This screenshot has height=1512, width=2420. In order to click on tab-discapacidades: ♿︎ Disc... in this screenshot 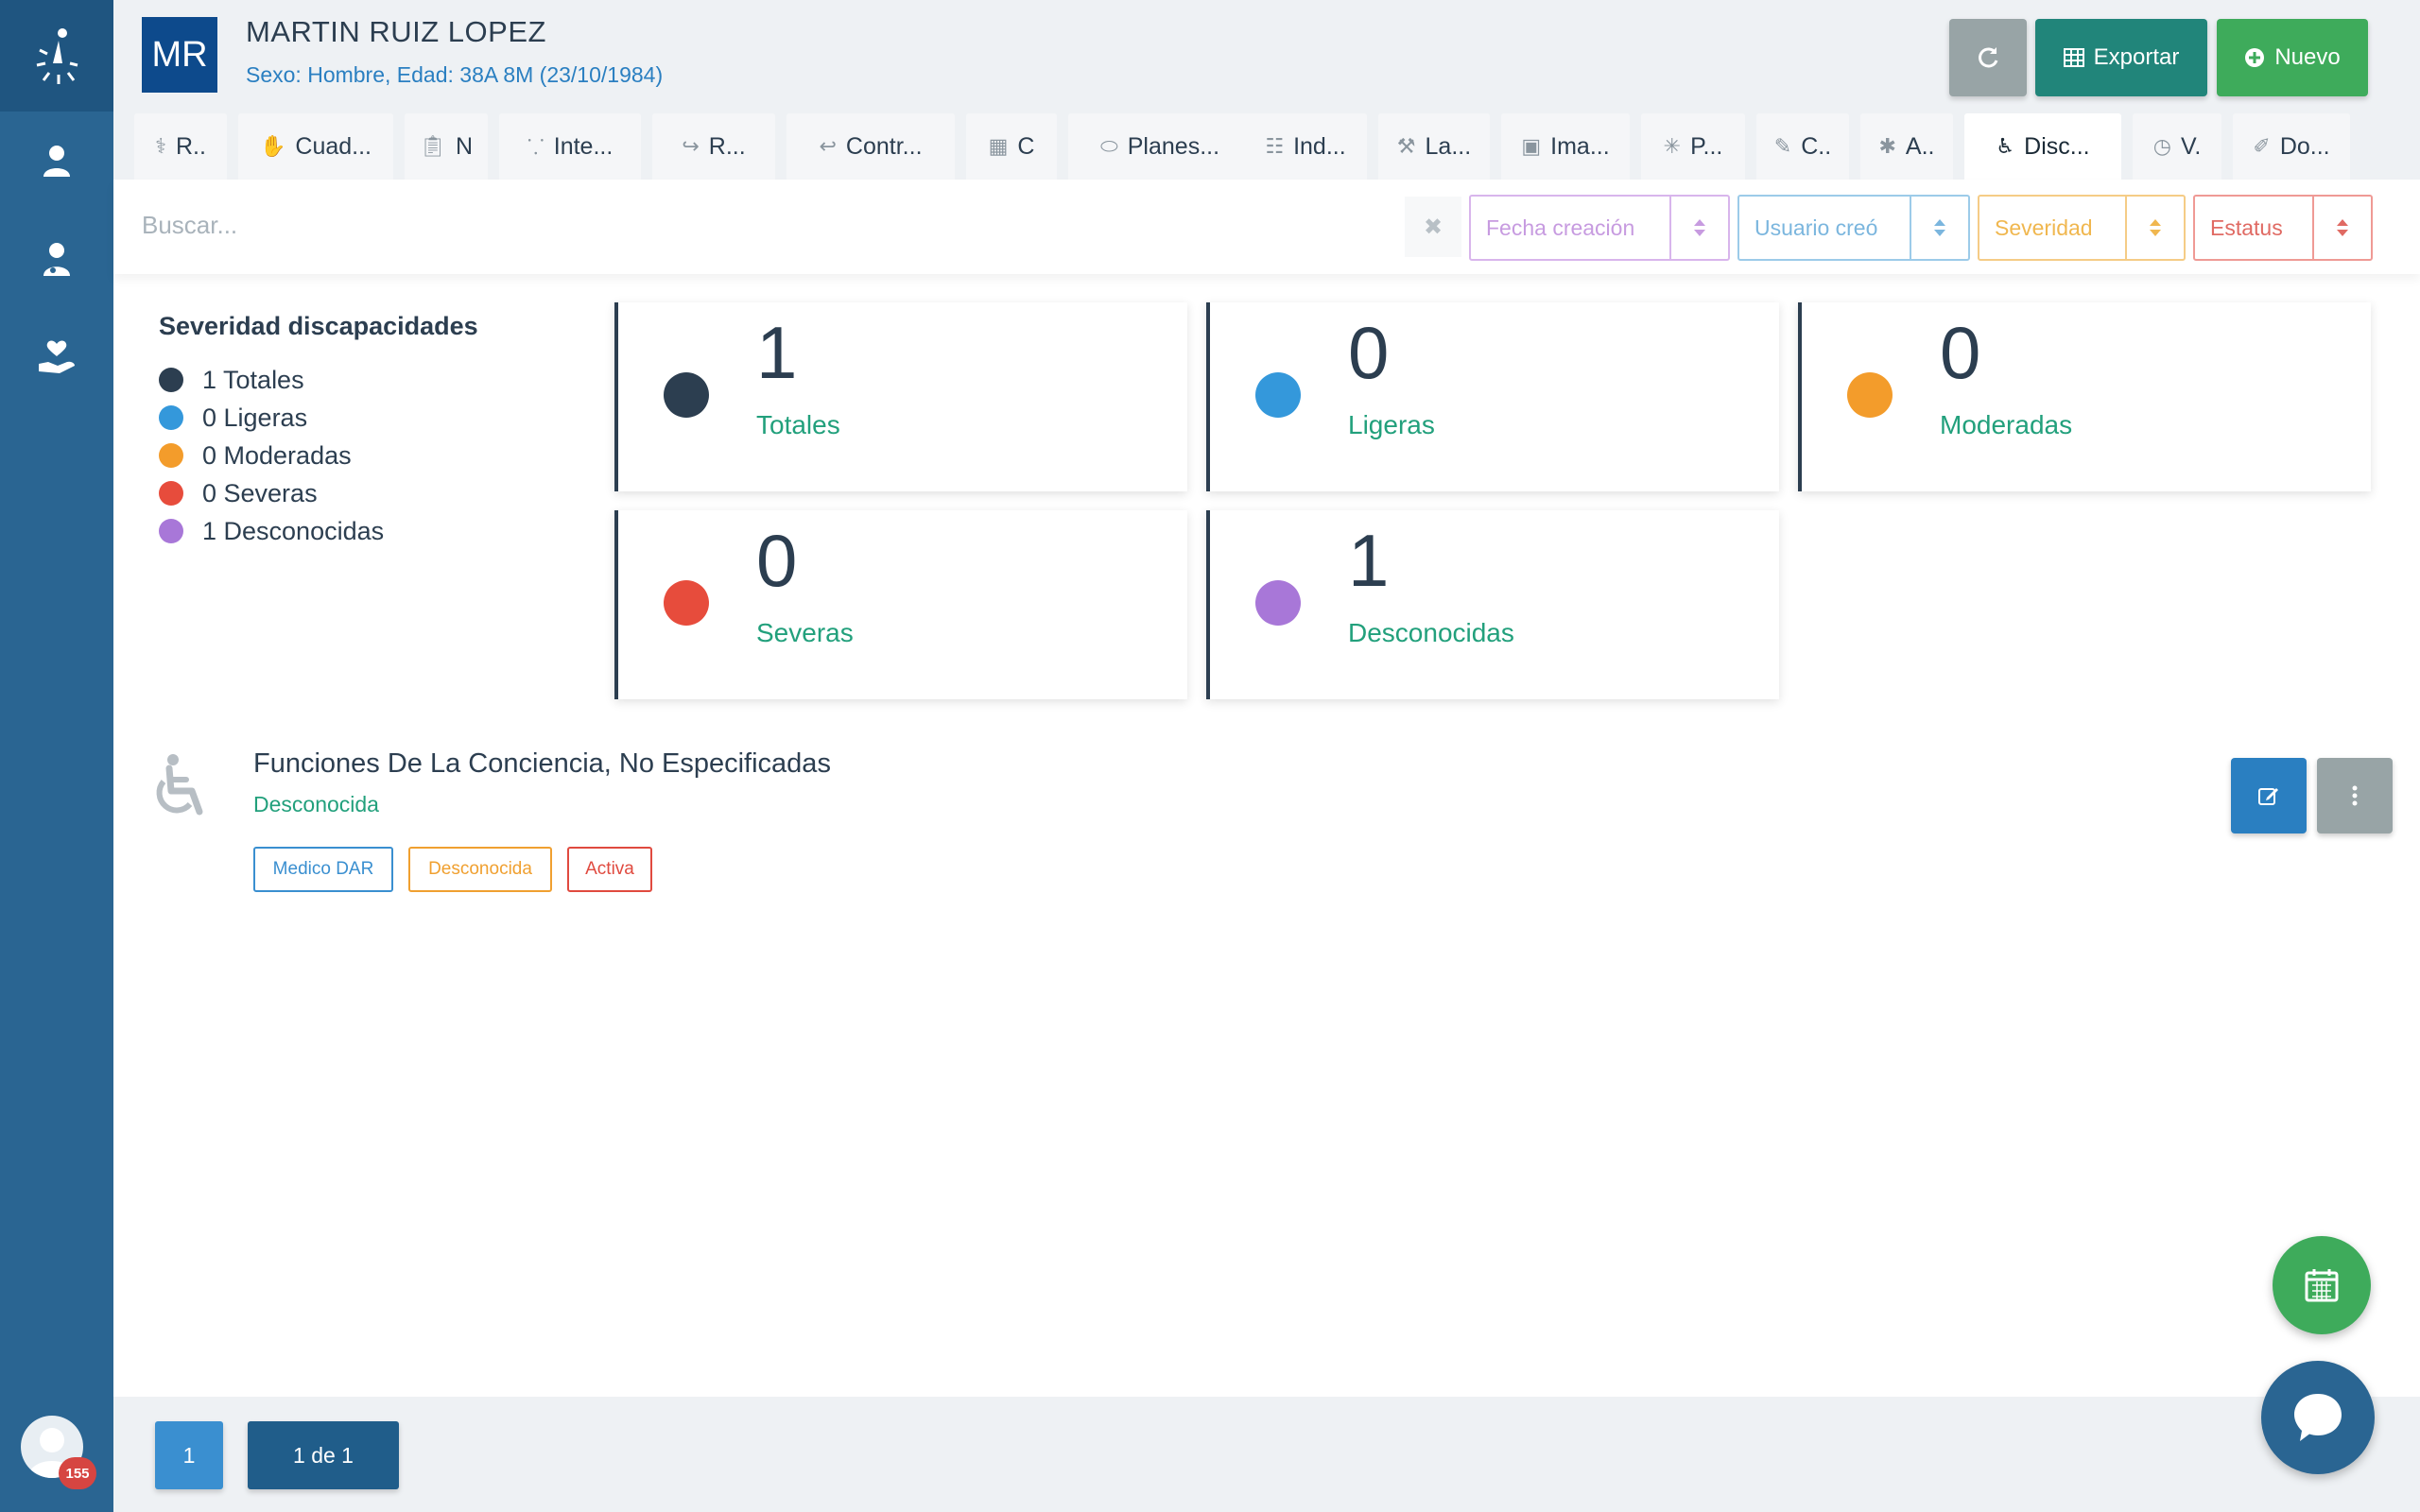, I will do `click(2042, 146)`.